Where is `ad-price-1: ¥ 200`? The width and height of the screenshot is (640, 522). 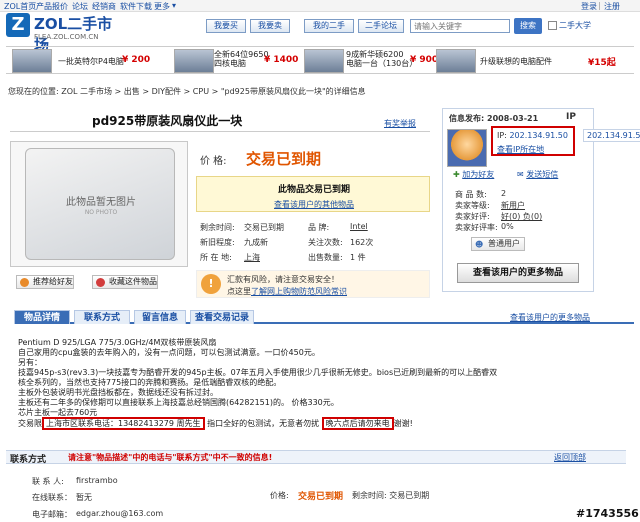
ad-price-1: ¥ 200 is located at coordinates (136, 60).